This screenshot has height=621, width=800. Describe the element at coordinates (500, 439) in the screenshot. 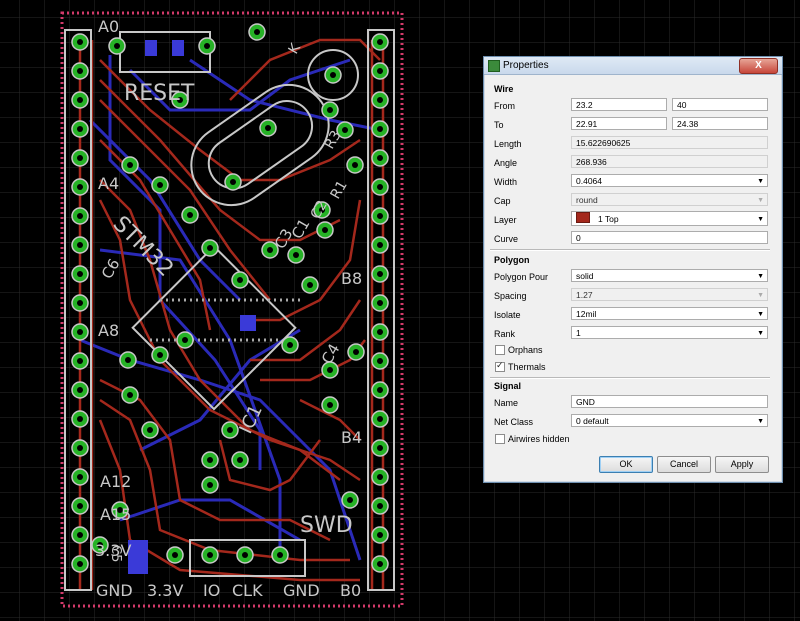

I see `airwires-hidden-checkbox` at that location.